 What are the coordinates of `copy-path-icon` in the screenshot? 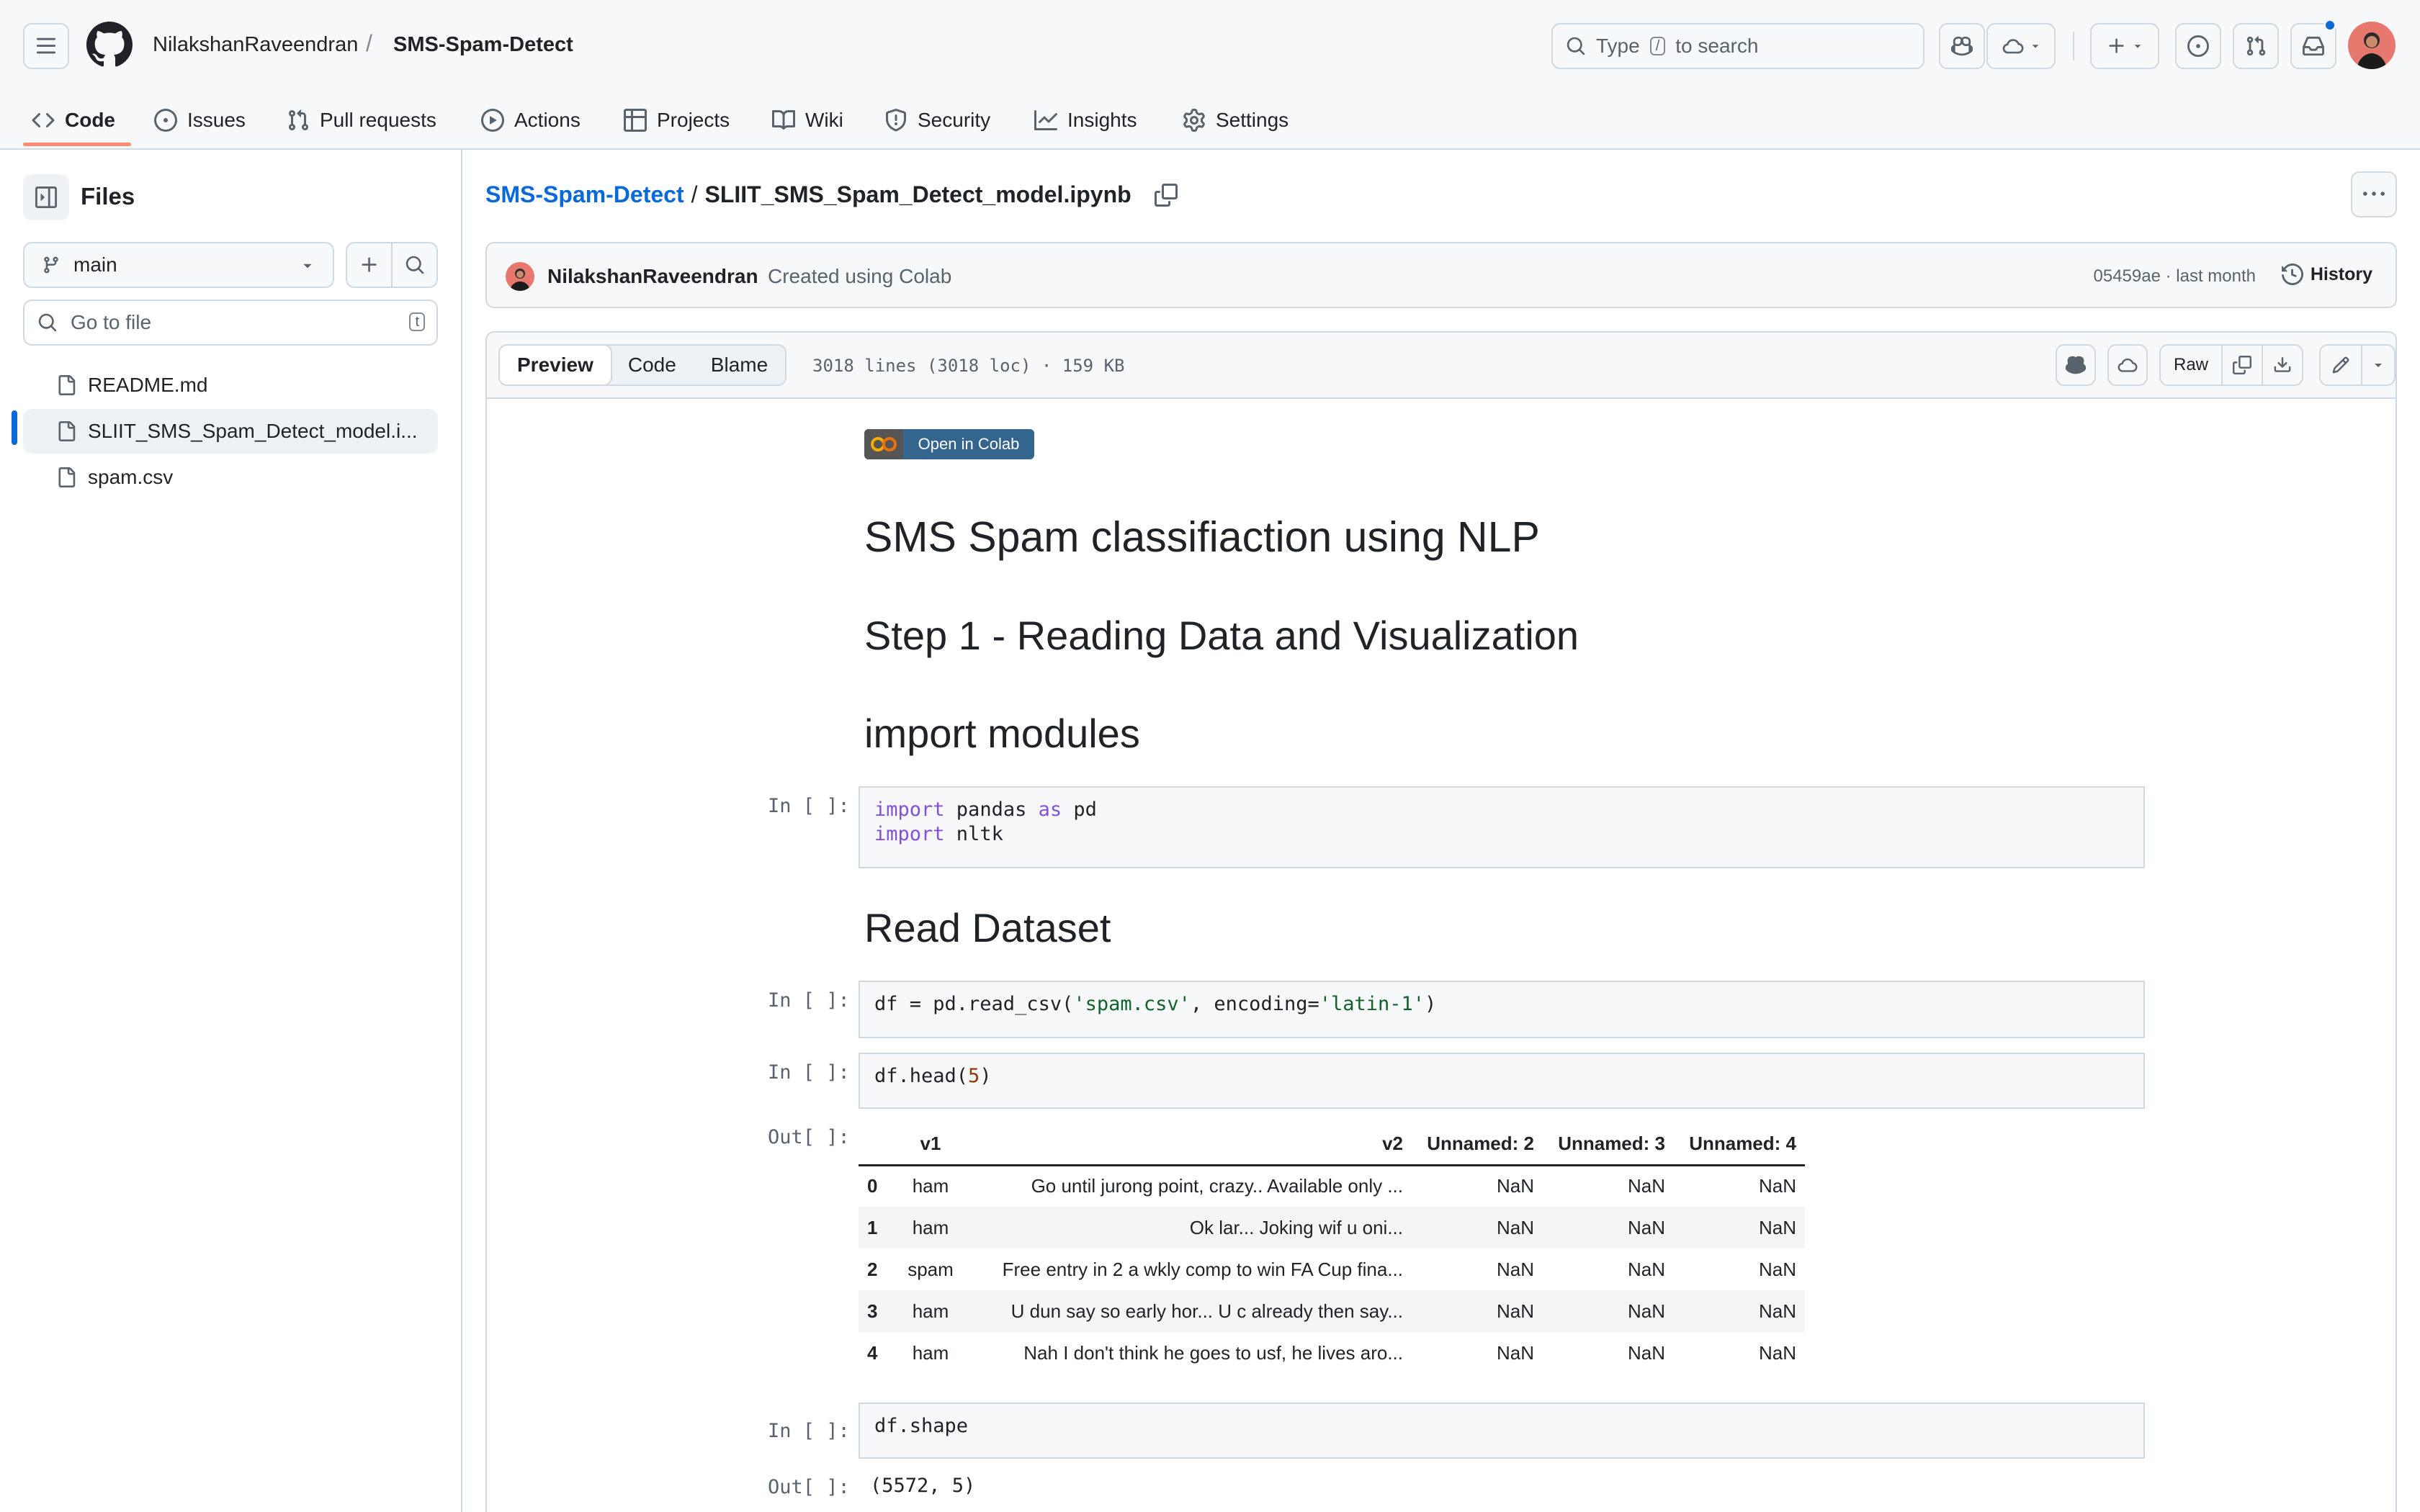 It's located at (1166, 195).